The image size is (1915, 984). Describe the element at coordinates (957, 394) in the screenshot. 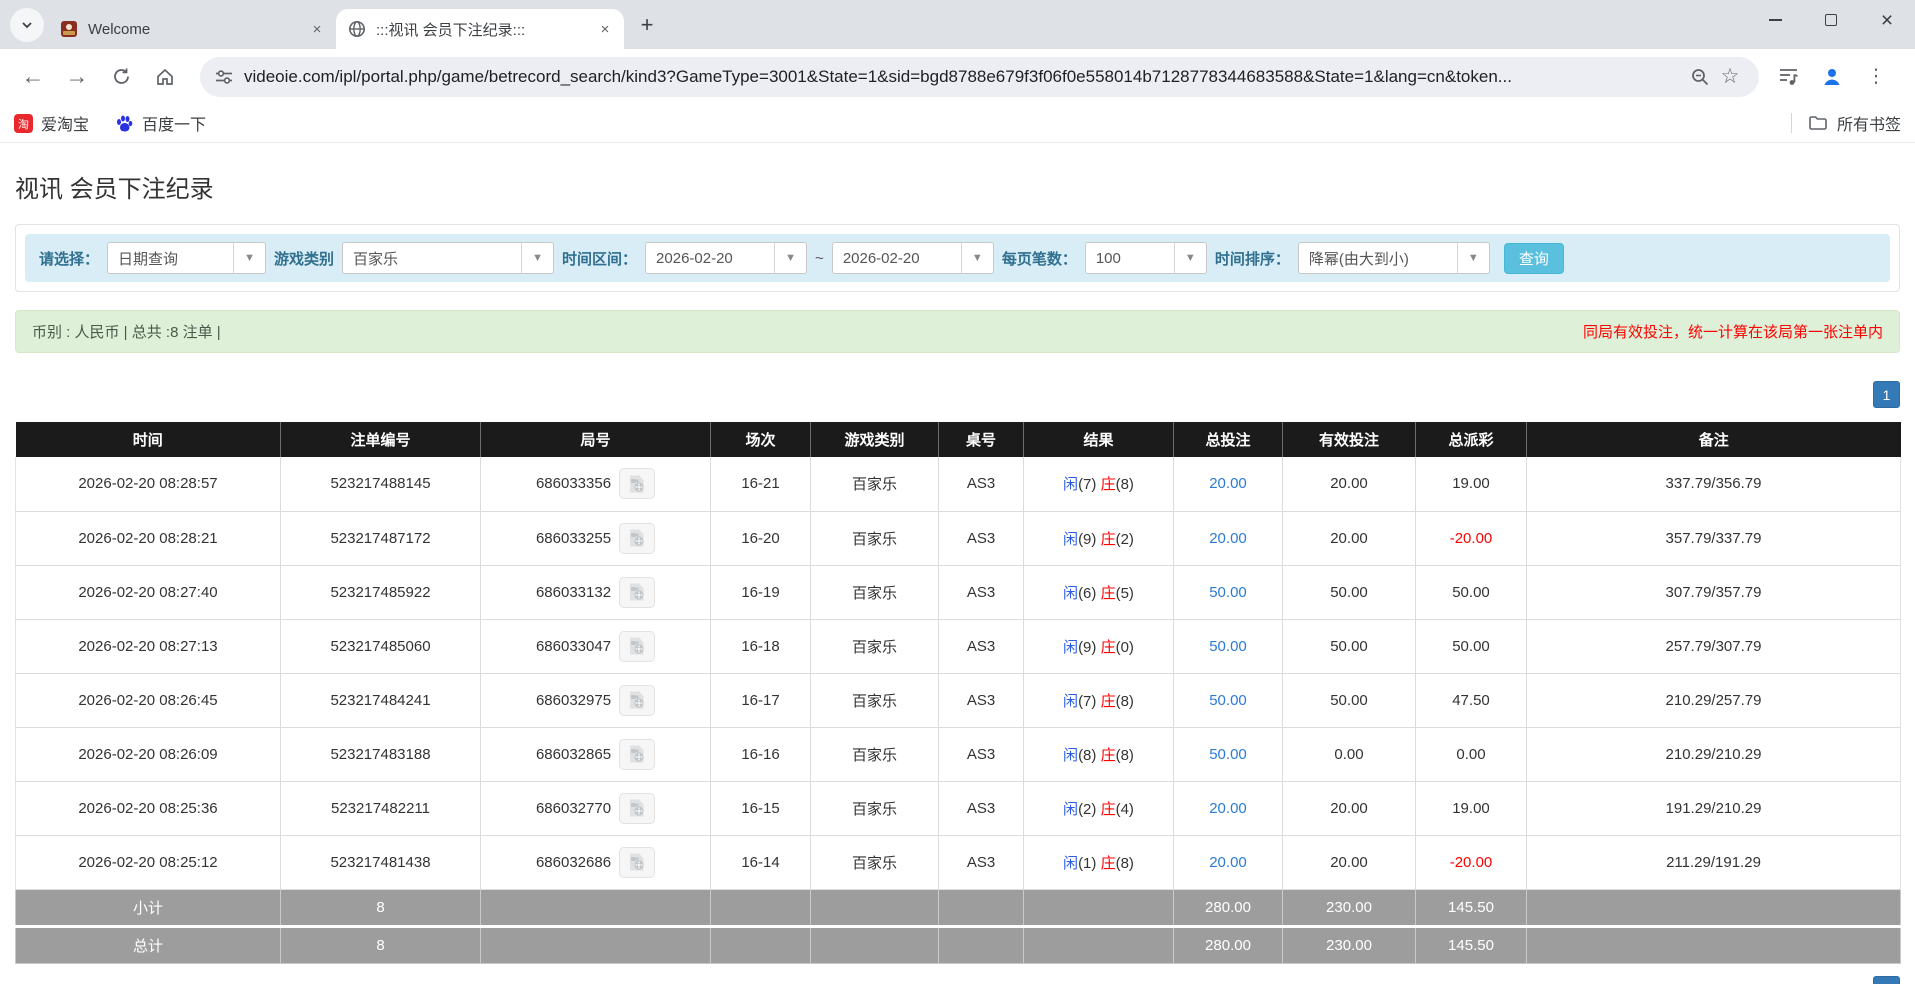

I see `pagination-top: 1` at that location.